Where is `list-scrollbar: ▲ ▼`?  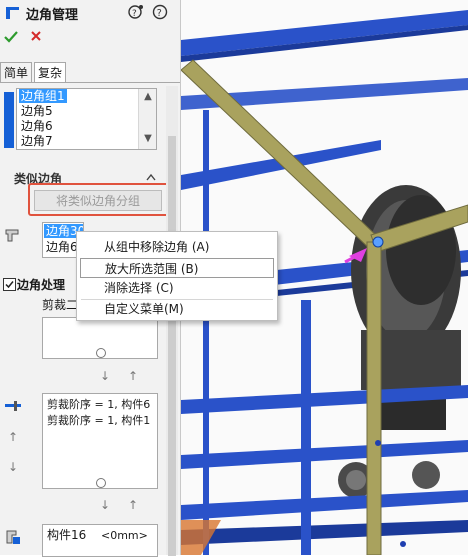 list-scrollbar: ▲ ▼ is located at coordinates (147, 119).